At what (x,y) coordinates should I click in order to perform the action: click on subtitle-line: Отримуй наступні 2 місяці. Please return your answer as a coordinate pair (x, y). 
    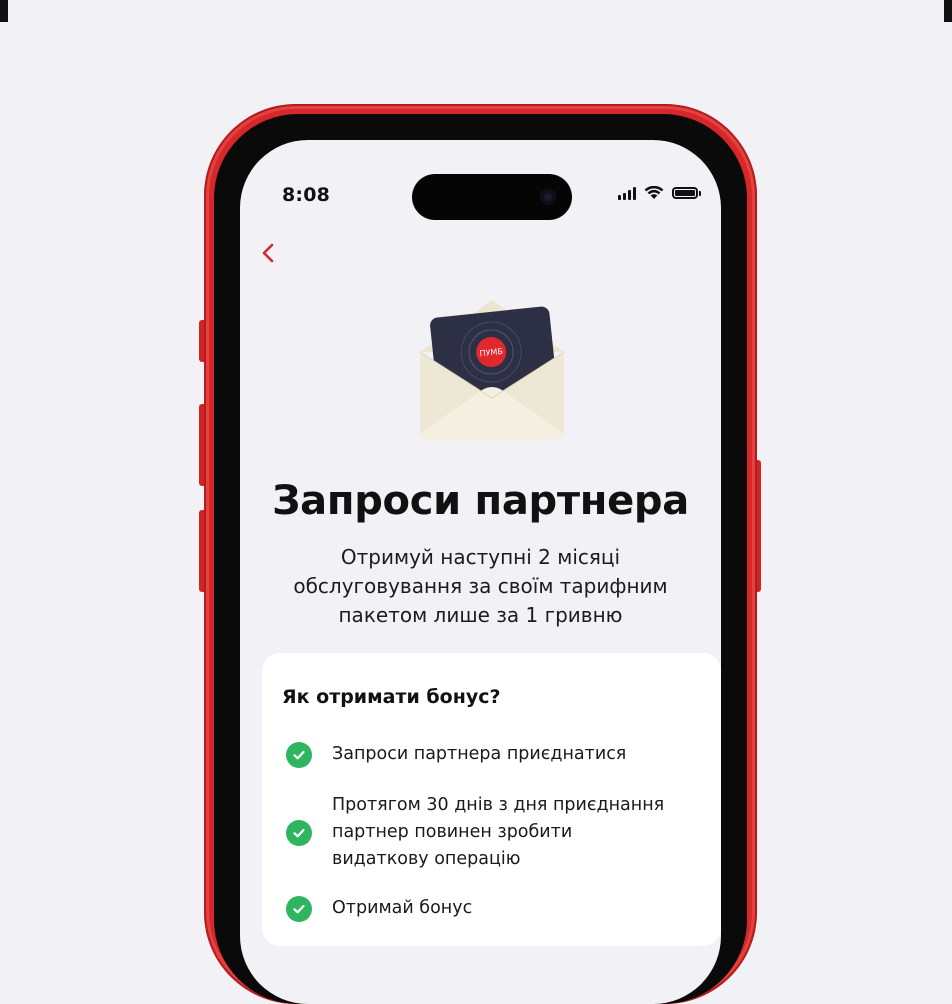
    Looking at the image, I should click on (480, 557).